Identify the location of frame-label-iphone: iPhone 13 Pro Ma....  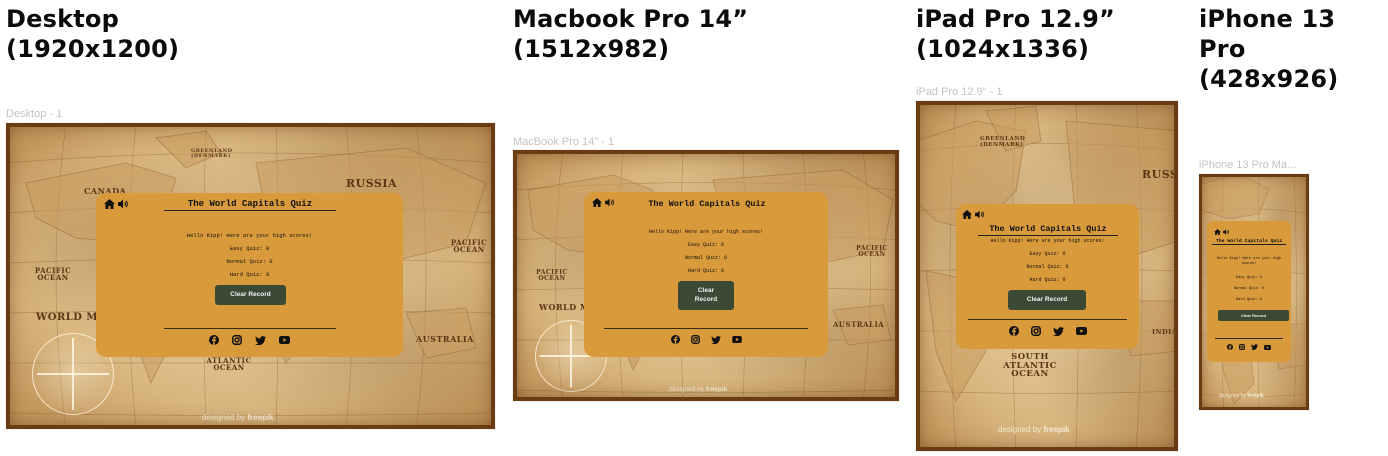
(1247, 165).